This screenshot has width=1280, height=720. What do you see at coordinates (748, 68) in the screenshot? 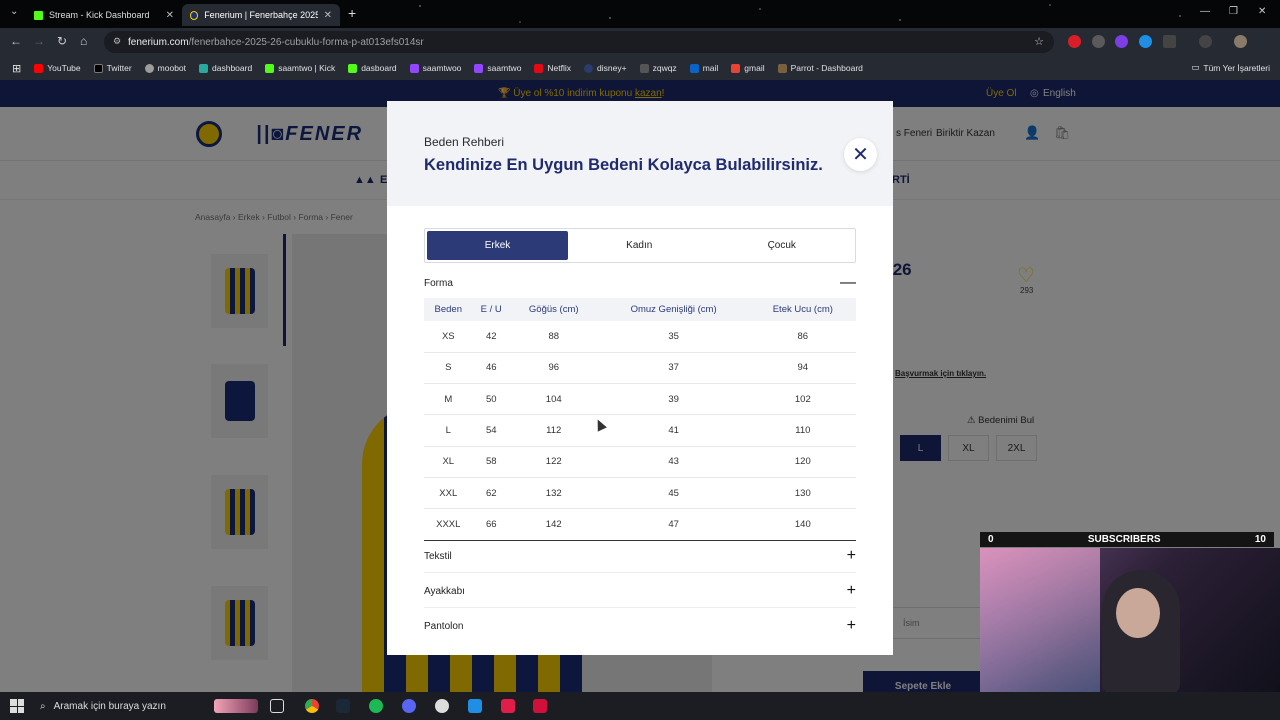
I see `bookmark-gmail: gmail` at bounding box center [748, 68].